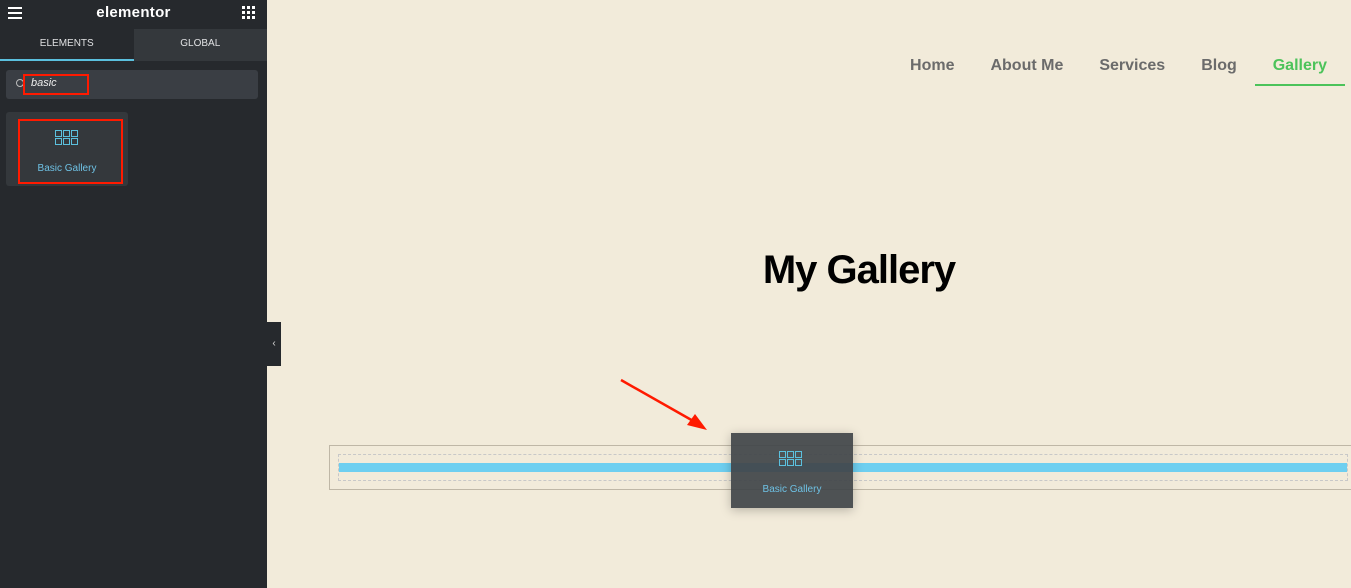 Image resolution: width=1351 pixels, height=588 pixels. I want to click on elementor-logo: elementor, so click(133, 12).